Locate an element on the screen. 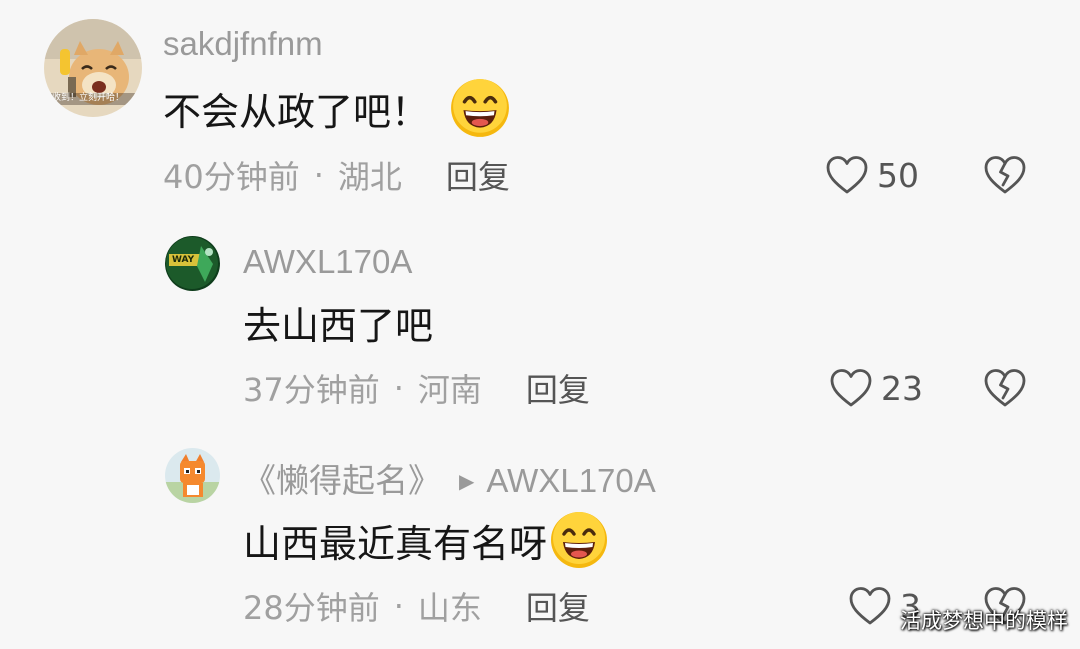 This screenshot has width=1080, height=649. comment-time: 40分钟前 is located at coordinates (231, 177).